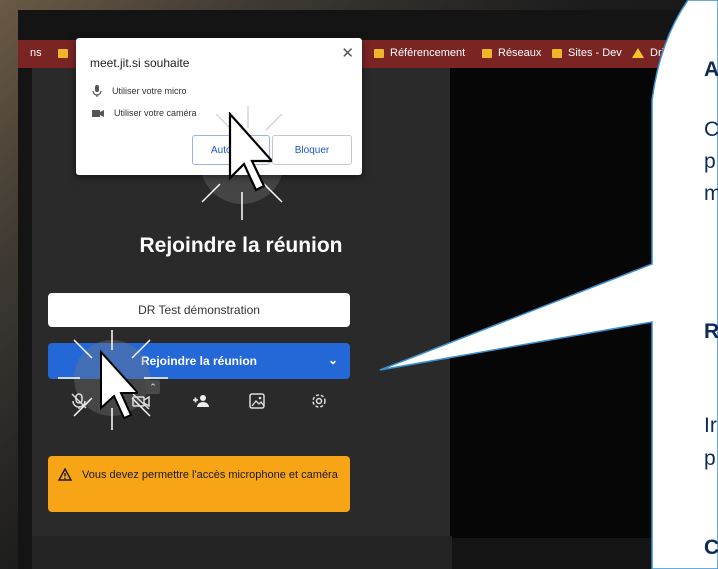 This screenshot has width=718, height=569. Describe the element at coordinates (711, 331) in the screenshot. I see `callout-heading-2: R` at that location.